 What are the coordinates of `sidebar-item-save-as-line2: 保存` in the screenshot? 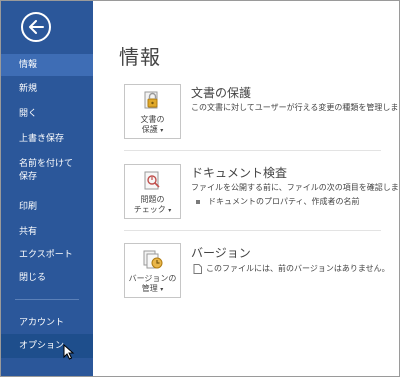 It's located at (47, 178).